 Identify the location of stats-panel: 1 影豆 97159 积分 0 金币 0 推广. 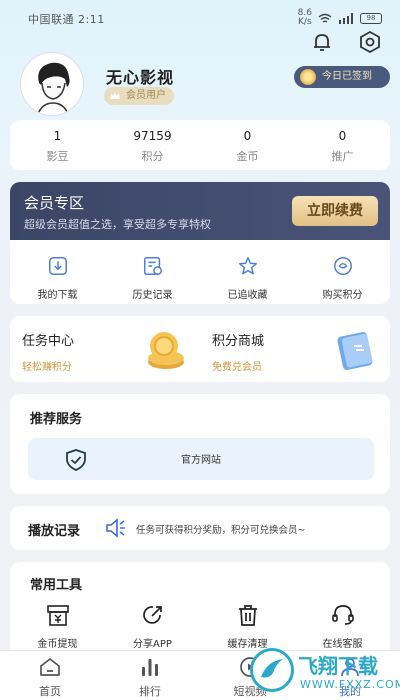
(200, 145).